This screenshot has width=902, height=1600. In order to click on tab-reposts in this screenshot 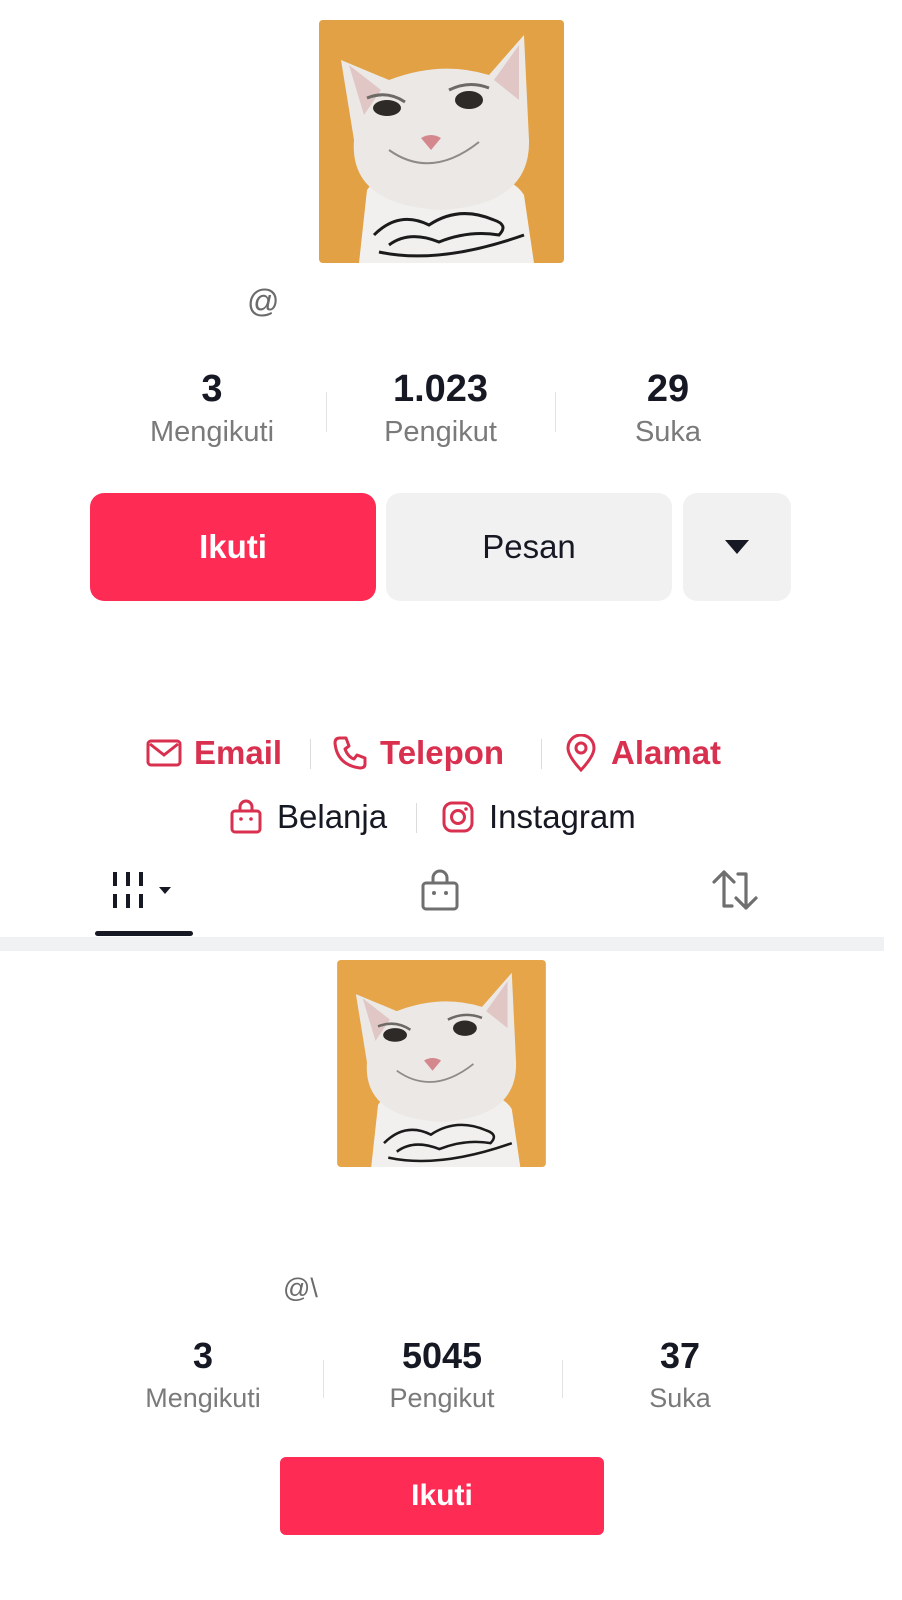, I will do `click(735, 890)`.